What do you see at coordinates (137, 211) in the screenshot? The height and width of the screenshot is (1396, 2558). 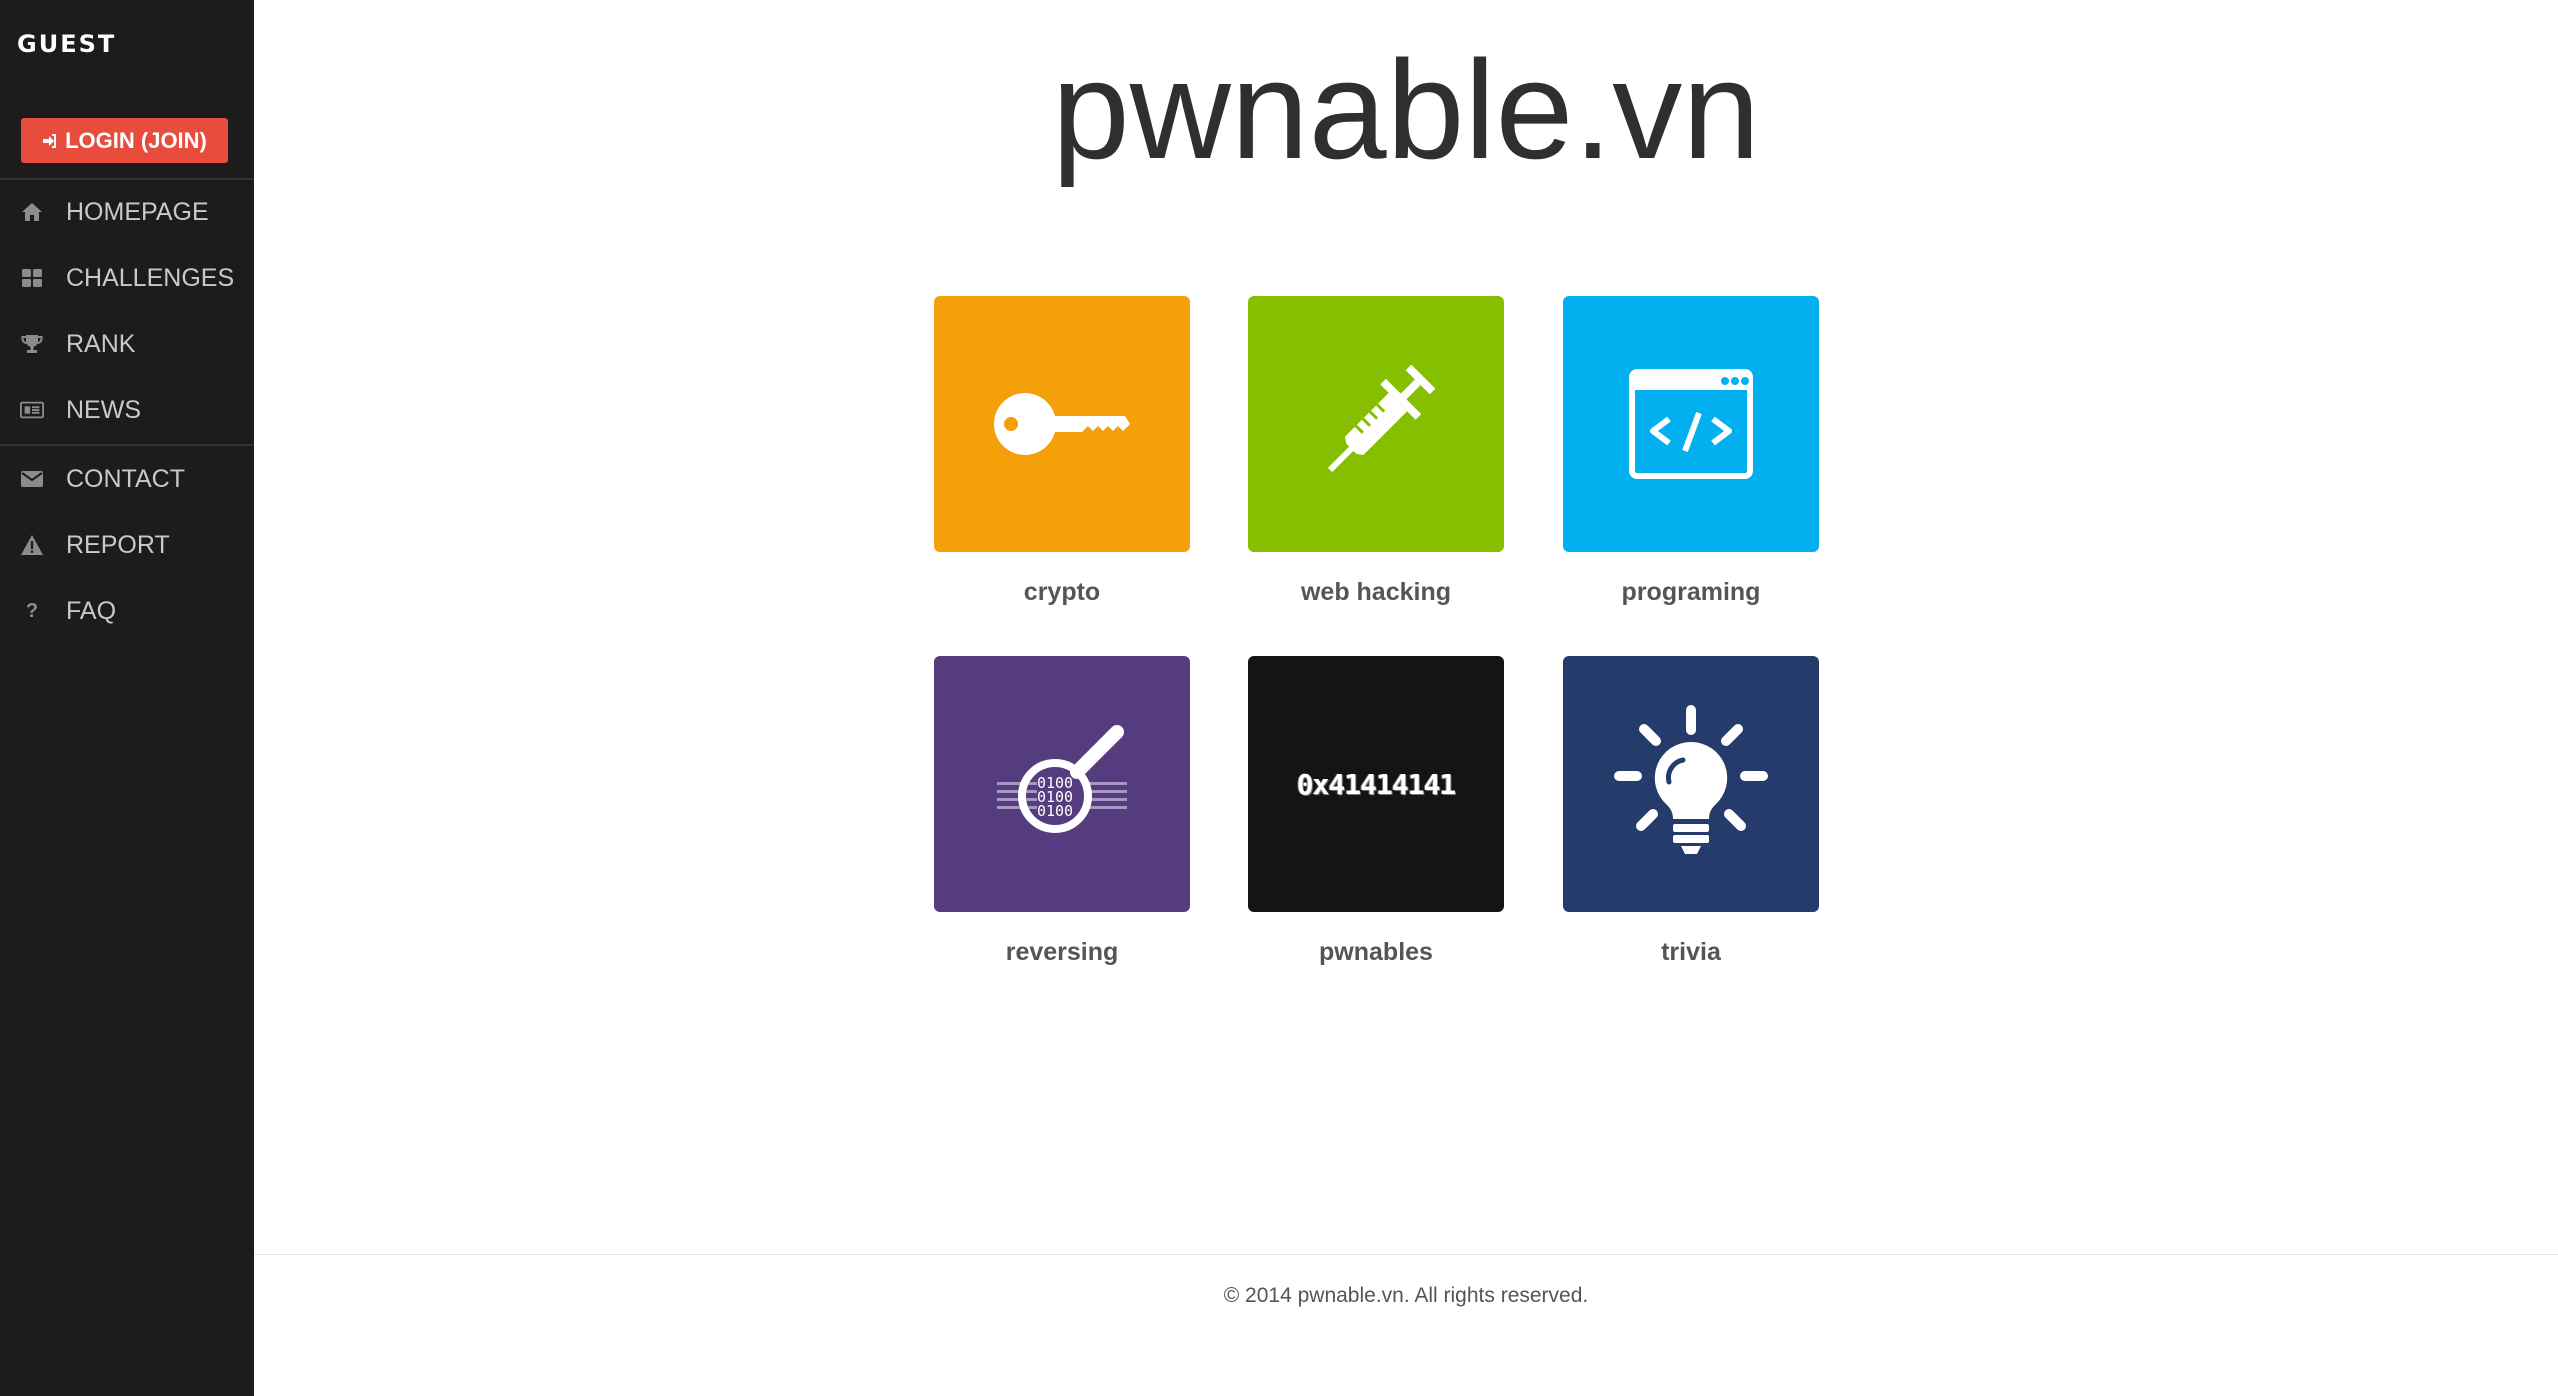 I see `sidebar-item-label: HOMEPAGE` at bounding box center [137, 211].